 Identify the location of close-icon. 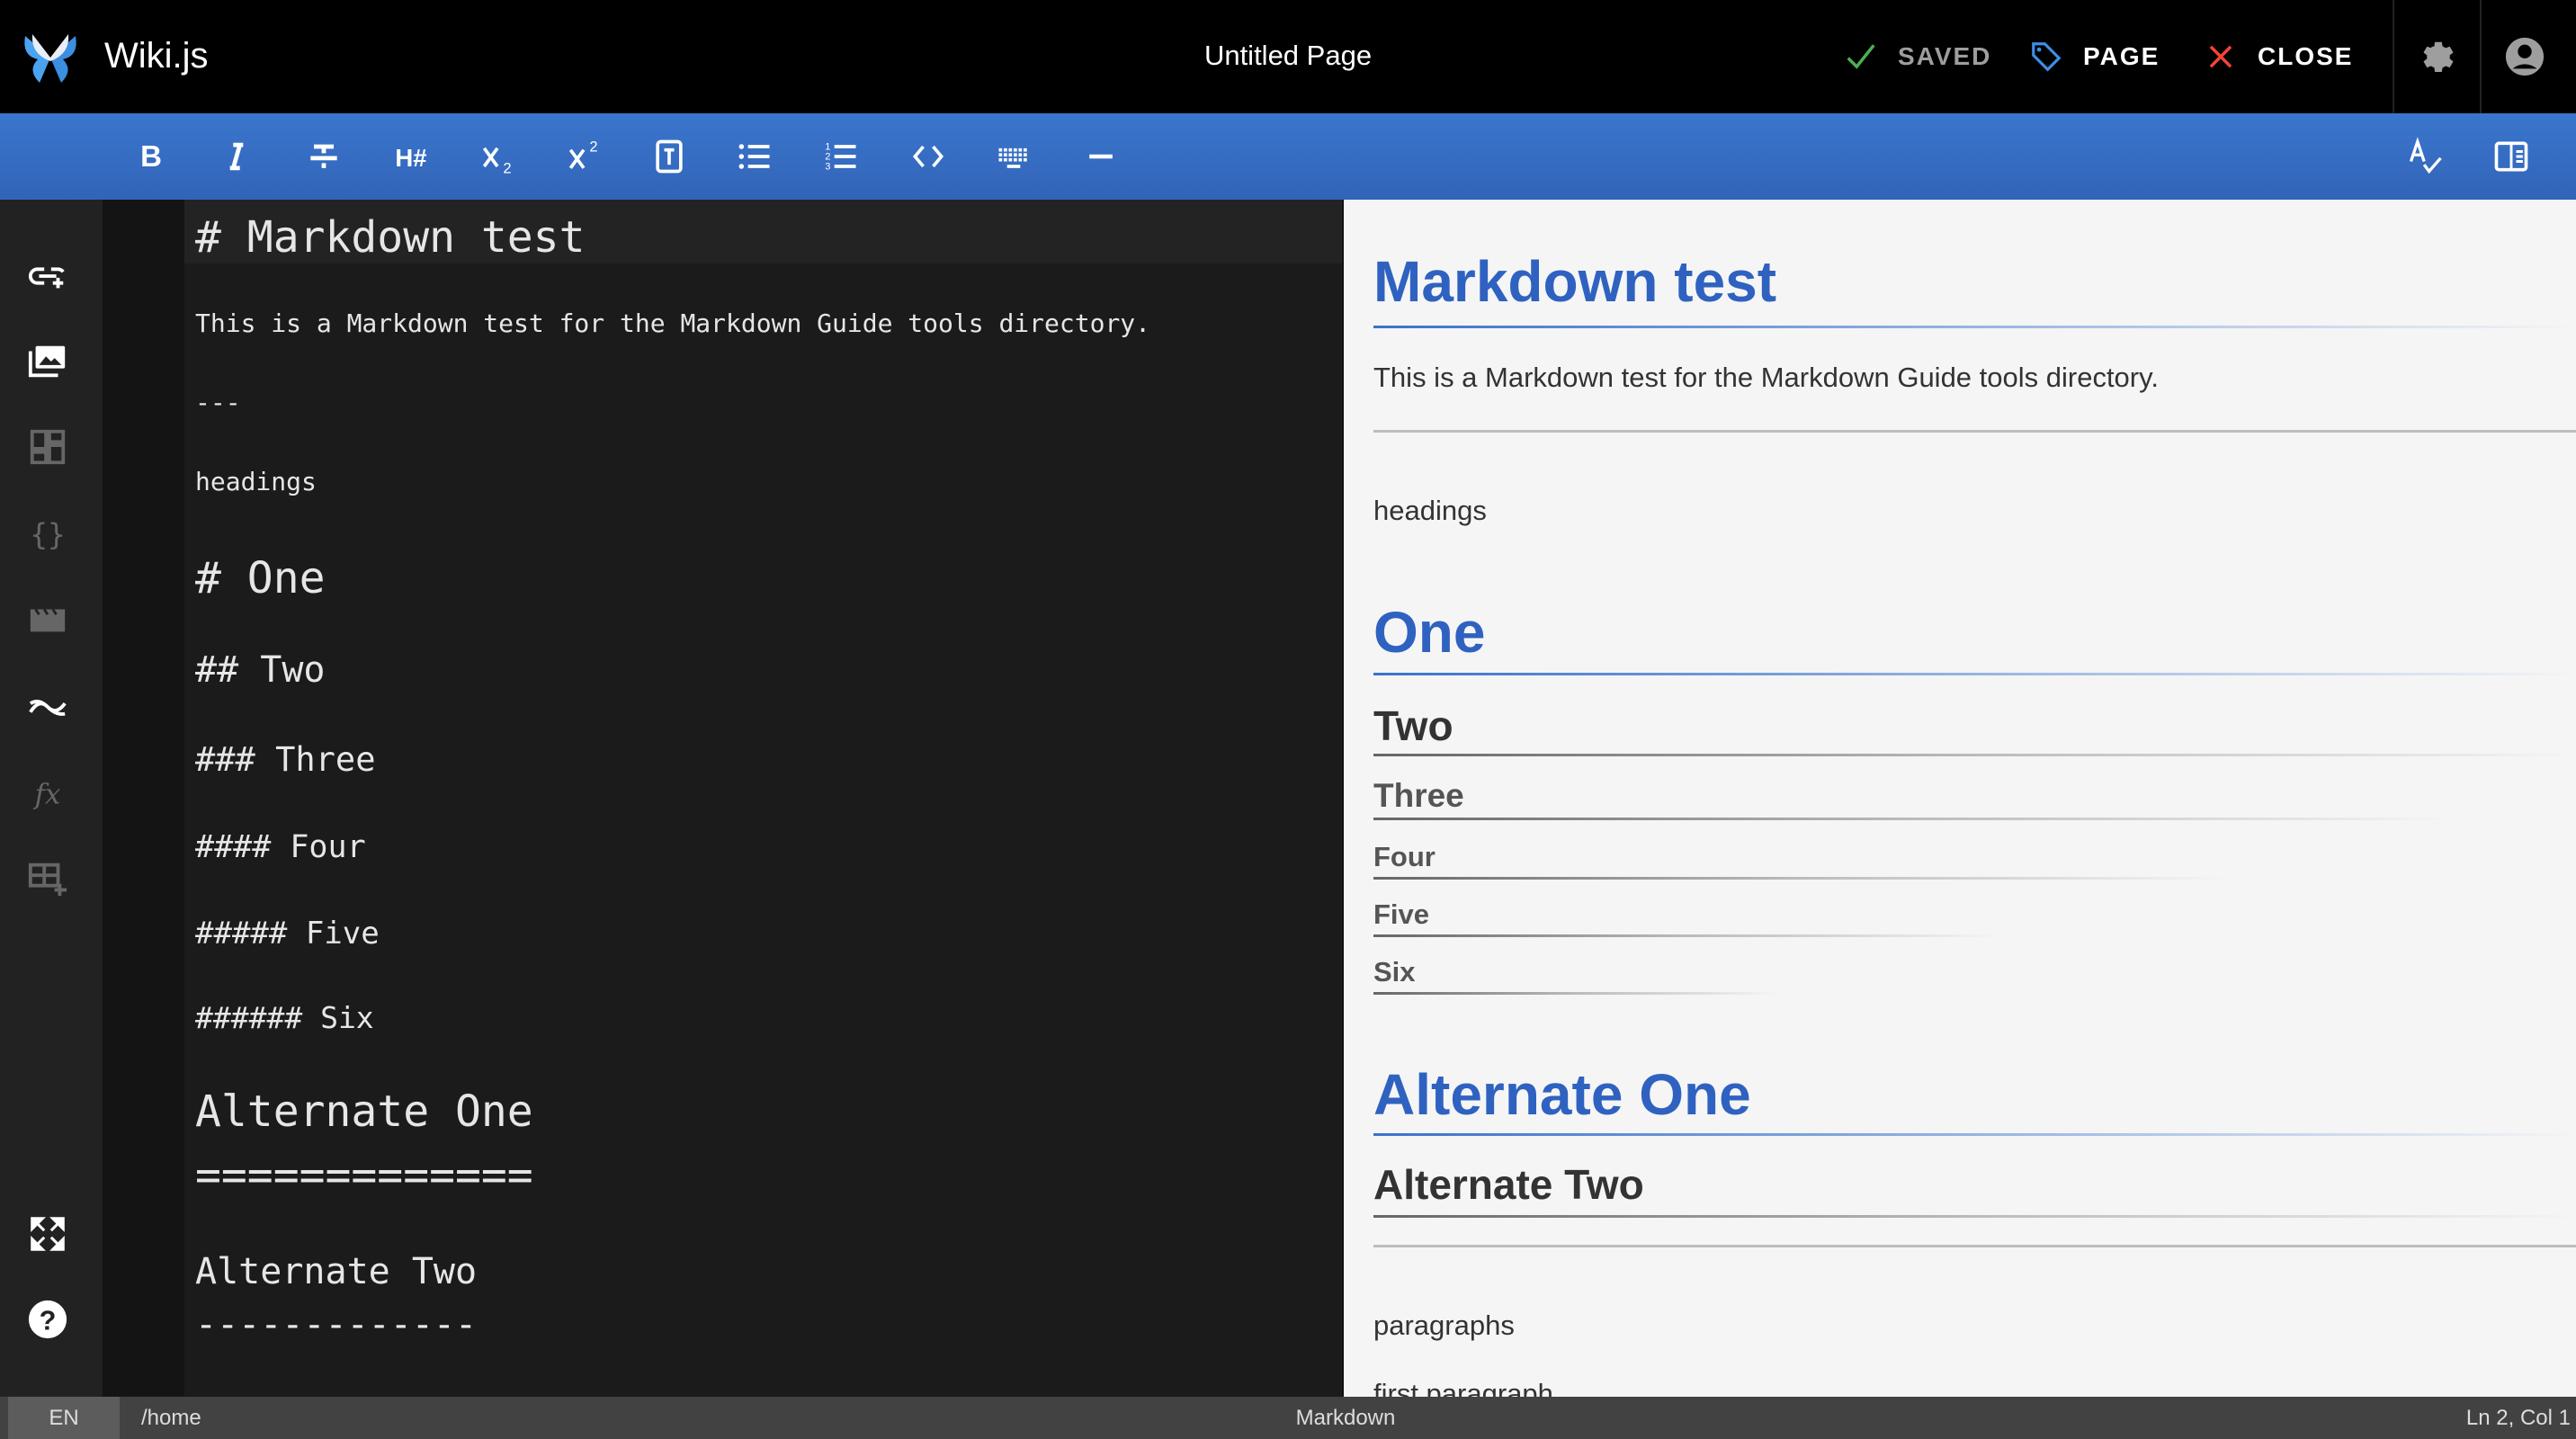
(2220, 57).